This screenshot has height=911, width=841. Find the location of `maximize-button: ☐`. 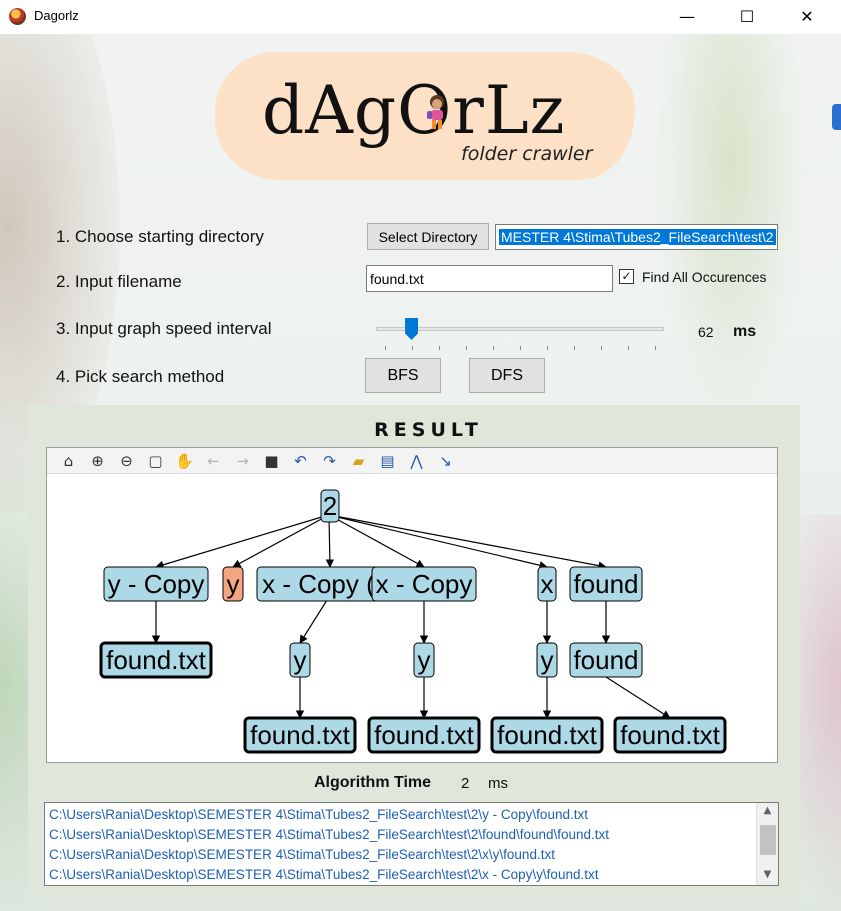

maximize-button: ☐ is located at coordinates (747, 16).